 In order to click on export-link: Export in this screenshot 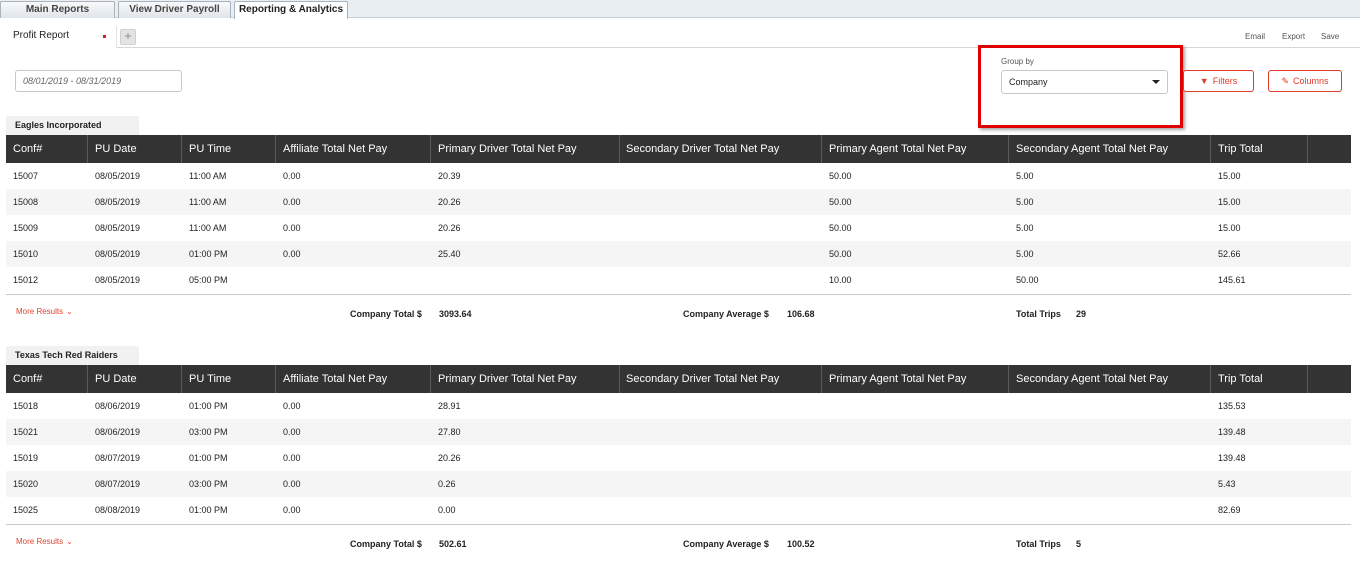, I will do `click(1293, 36)`.